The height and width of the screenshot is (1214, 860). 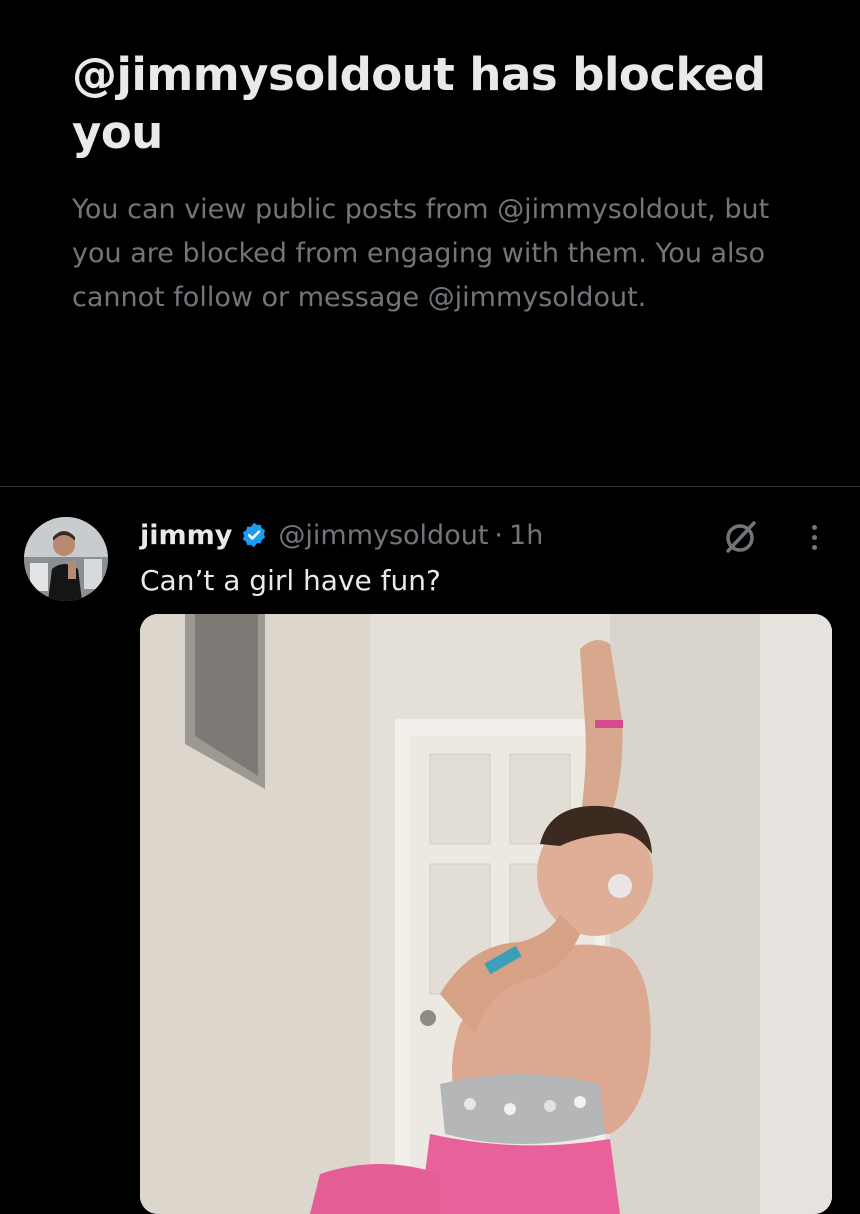 What do you see at coordinates (419, 103) in the screenshot?
I see `block-notice-title: @jimmysoldout has blocked you` at bounding box center [419, 103].